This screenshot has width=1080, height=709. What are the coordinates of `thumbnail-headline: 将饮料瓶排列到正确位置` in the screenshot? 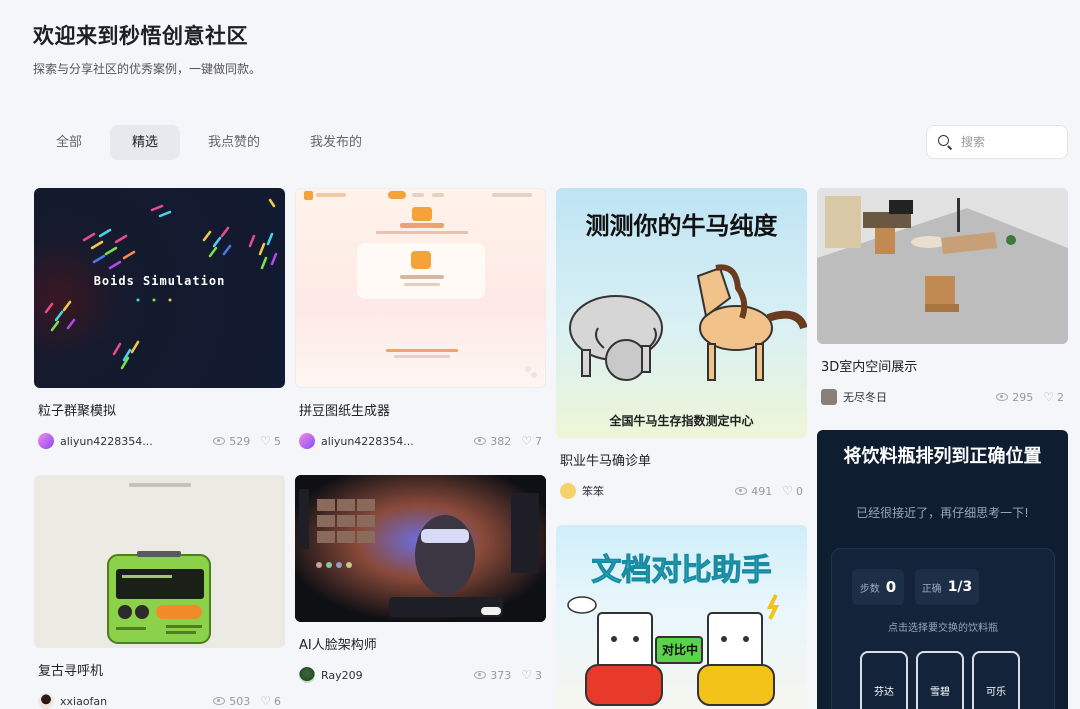 It's located at (942, 456).